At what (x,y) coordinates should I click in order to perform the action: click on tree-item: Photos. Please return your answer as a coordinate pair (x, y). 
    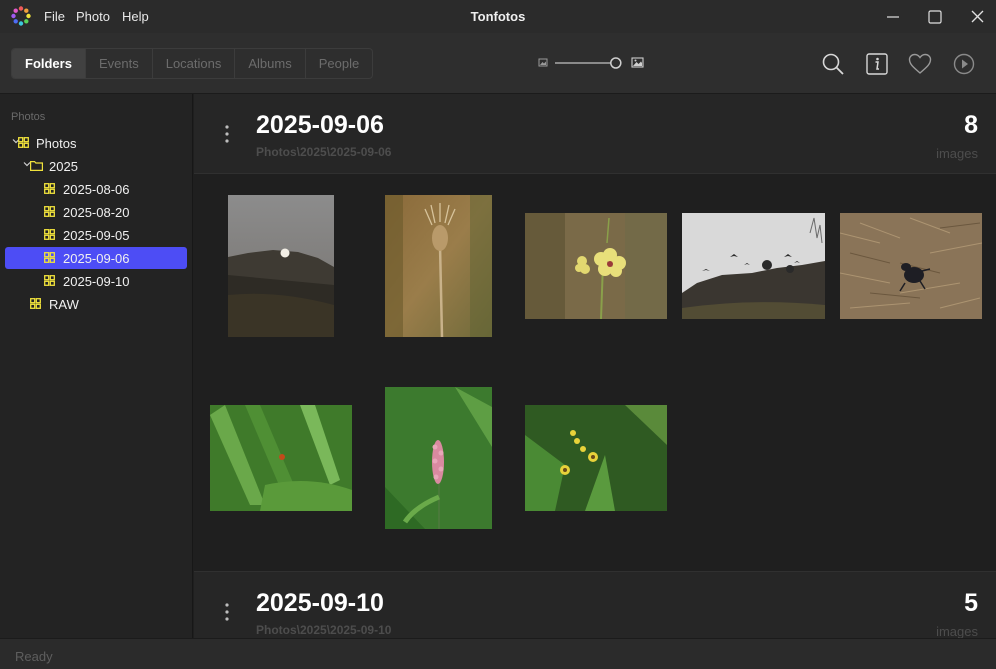
    Looking at the image, I should click on (96, 143).